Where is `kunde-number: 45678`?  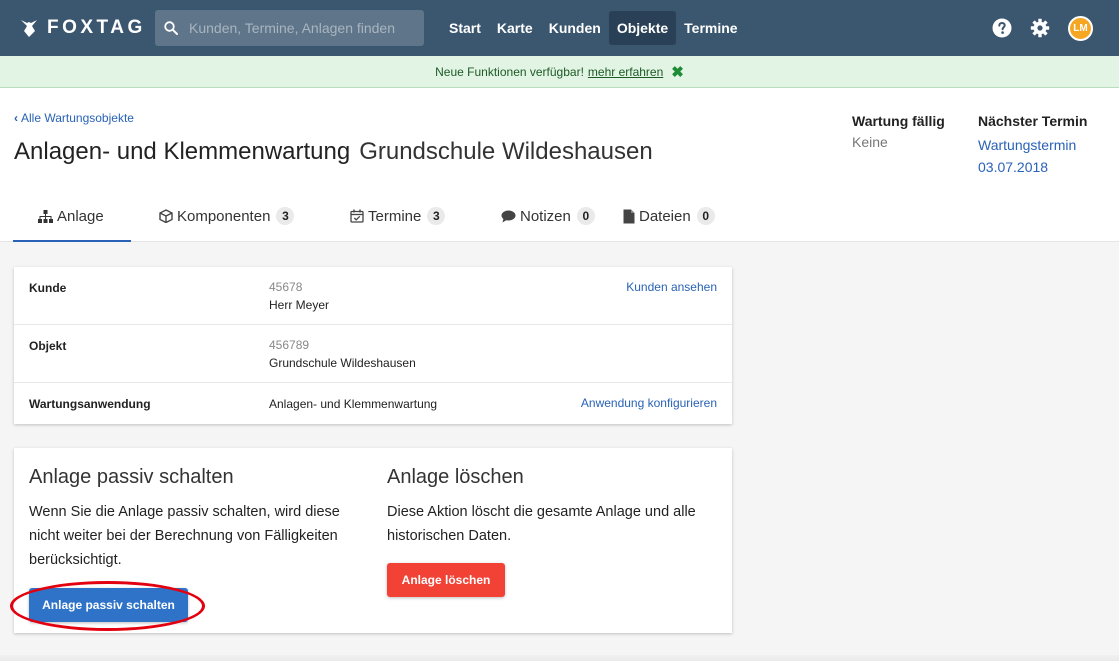 kunde-number: 45678 is located at coordinates (286, 287).